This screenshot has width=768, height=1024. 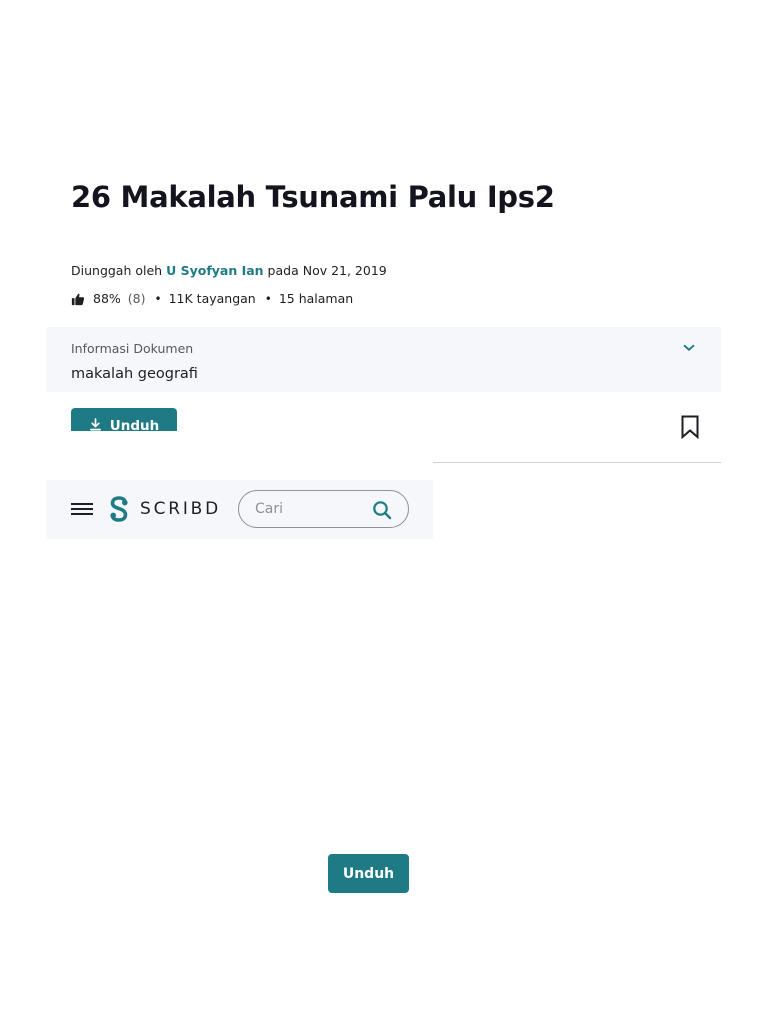 I want to click on document-info-panel: Informasi Dokumen makalah geografi, so click(x=383, y=359).